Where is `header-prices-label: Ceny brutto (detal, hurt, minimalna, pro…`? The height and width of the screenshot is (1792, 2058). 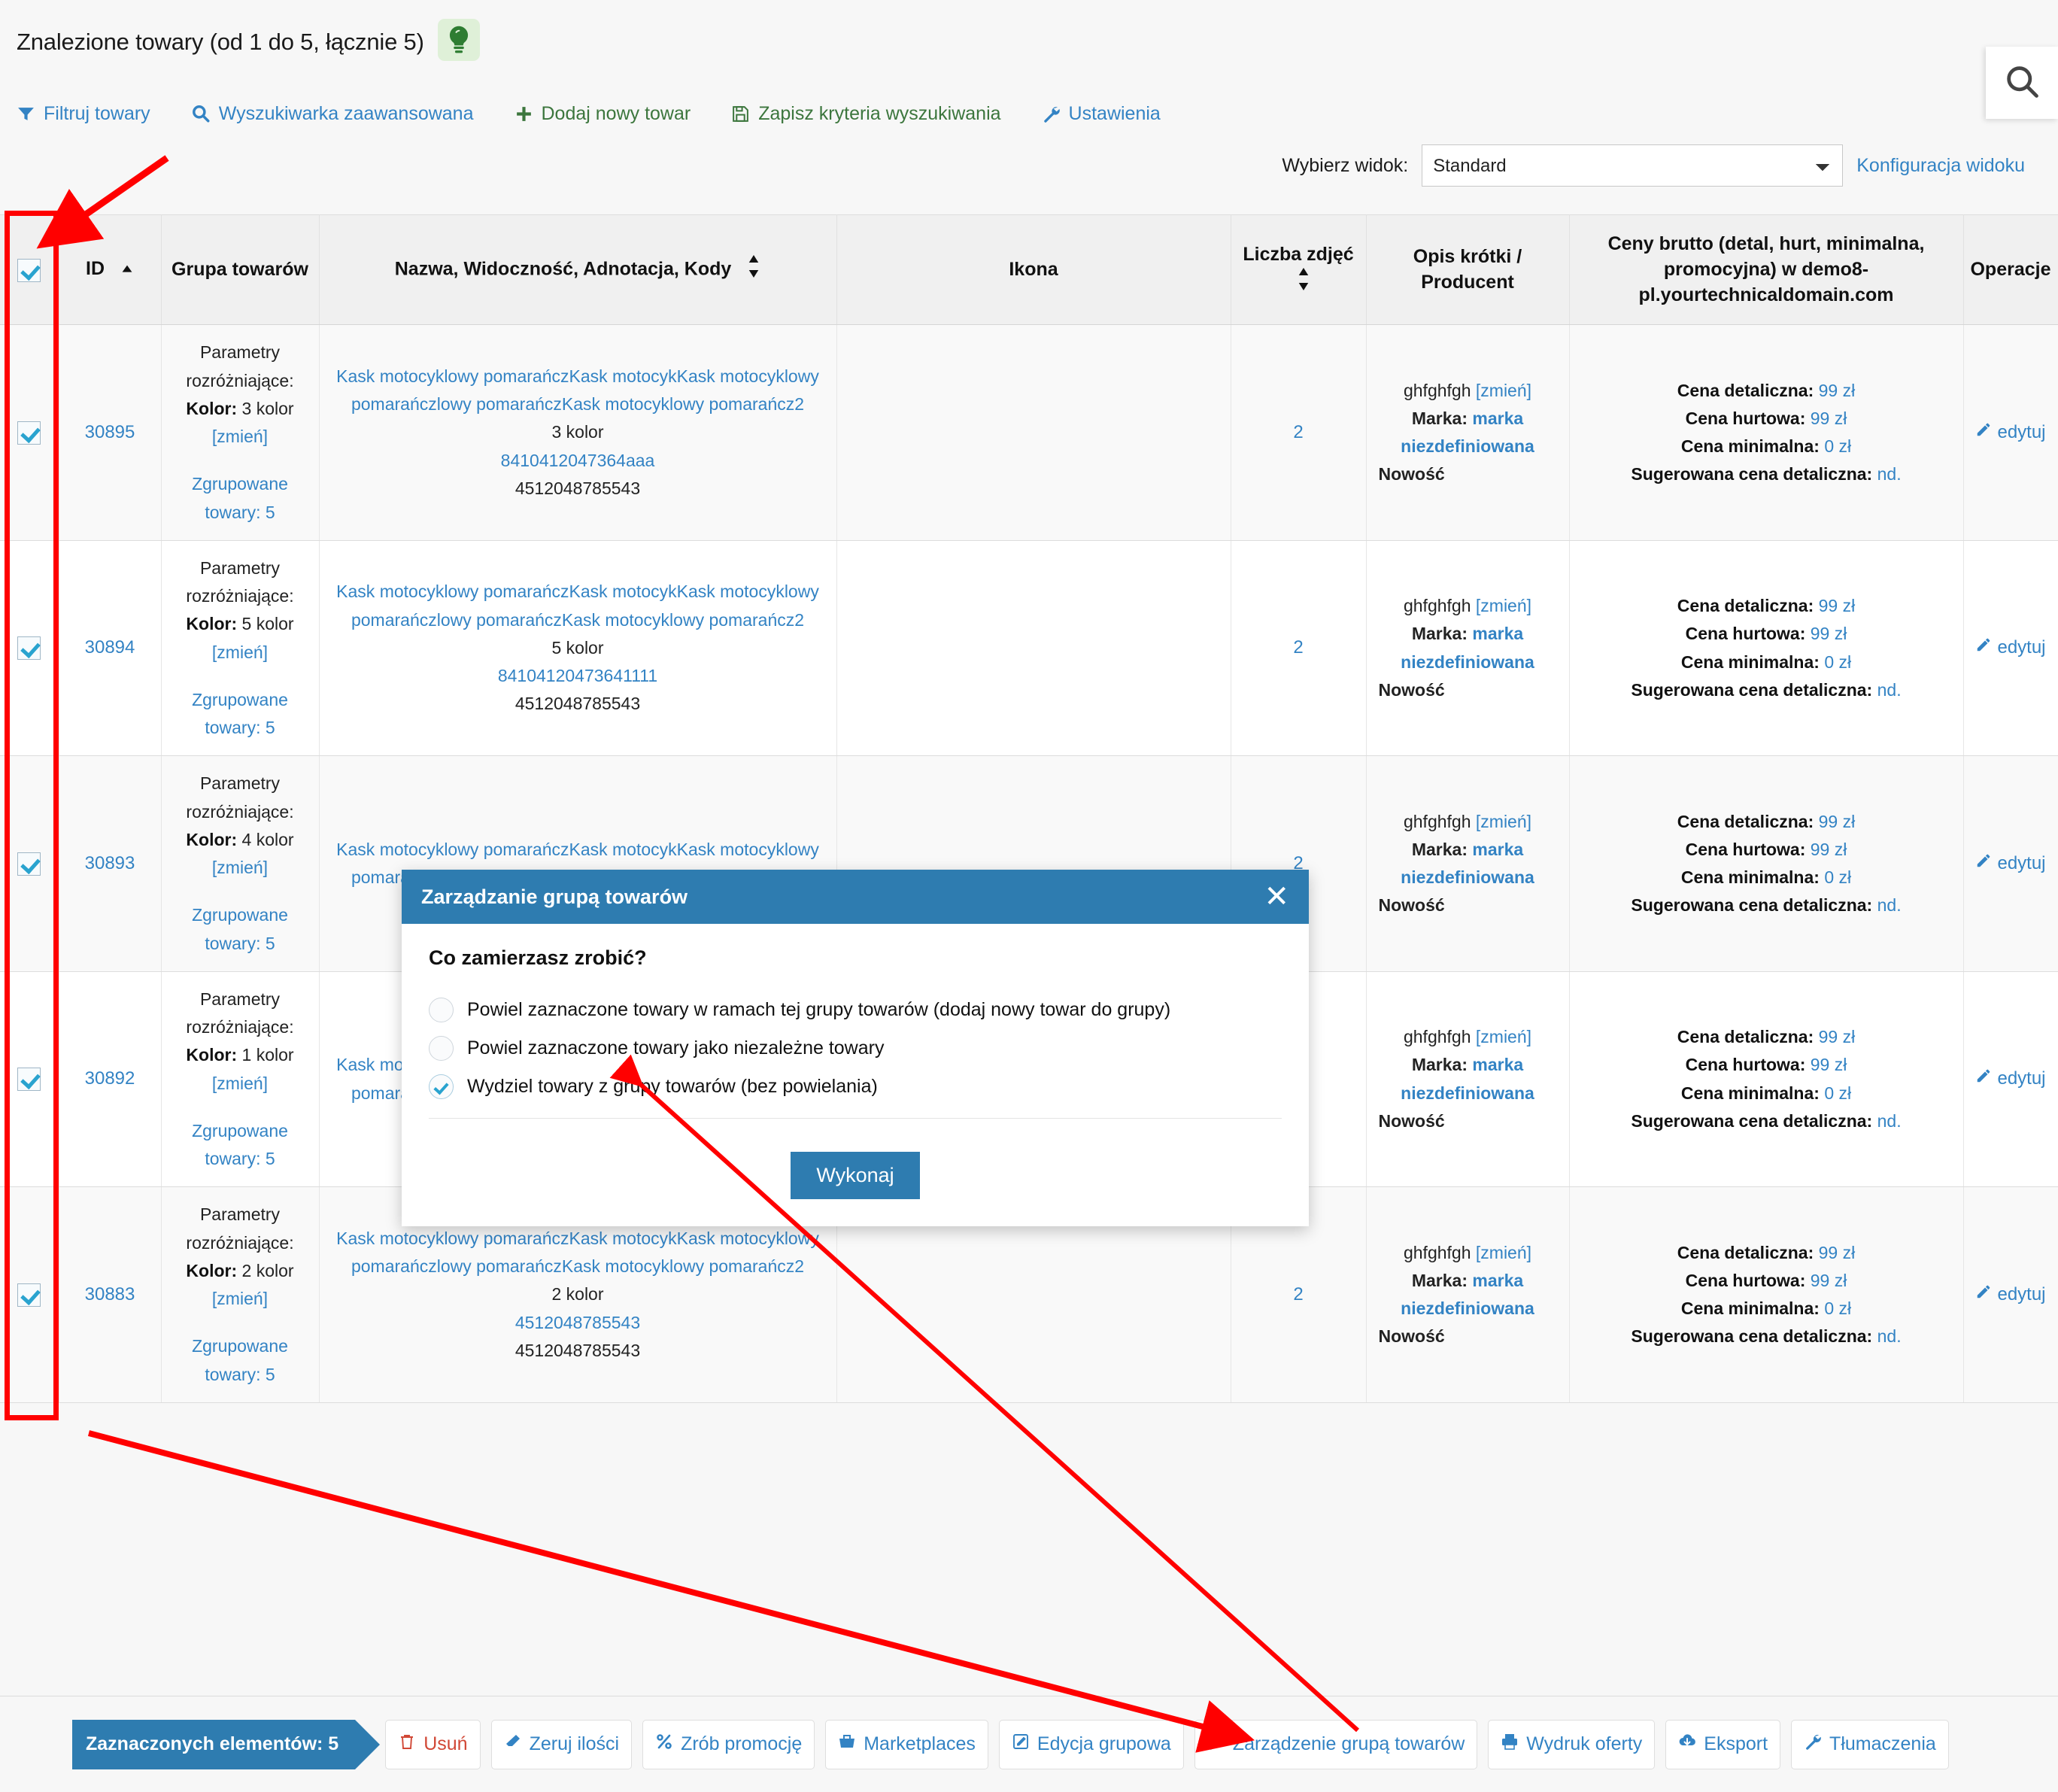 header-prices-label: Ceny brutto (detal, hurt, minimalna, pro… is located at coordinates (1766, 269).